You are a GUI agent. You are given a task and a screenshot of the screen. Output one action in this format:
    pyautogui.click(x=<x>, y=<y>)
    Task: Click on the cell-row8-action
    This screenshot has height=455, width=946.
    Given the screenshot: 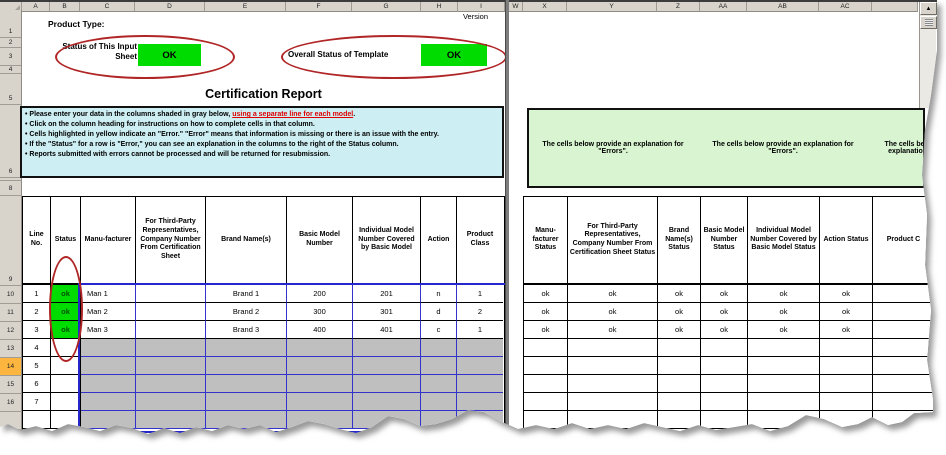 What is the action you would take?
    pyautogui.click(x=439, y=420)
    